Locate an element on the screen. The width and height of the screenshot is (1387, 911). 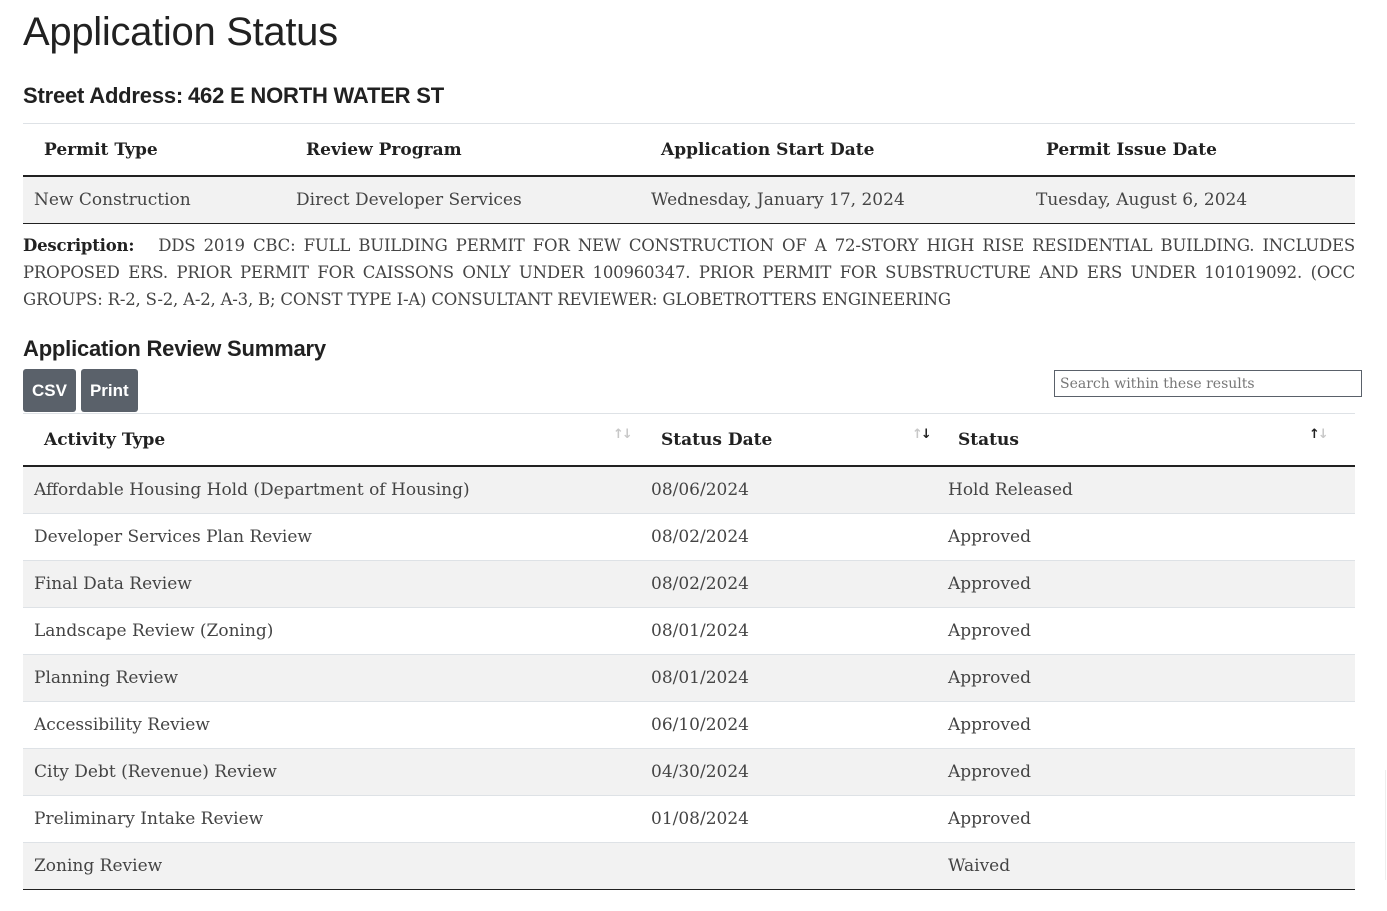
header-review-program: Review Program is located at coordinates (462, 150).